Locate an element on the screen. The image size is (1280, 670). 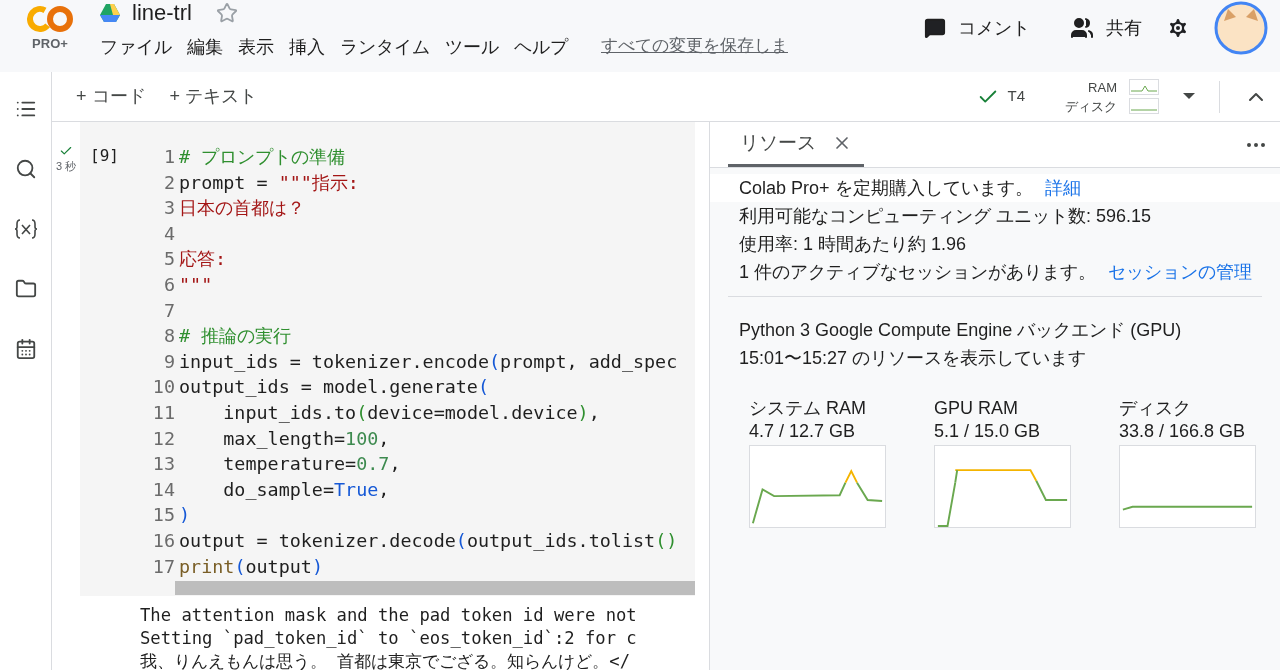
gauge-label: GPU RAM is located at coordinates (976, 408).